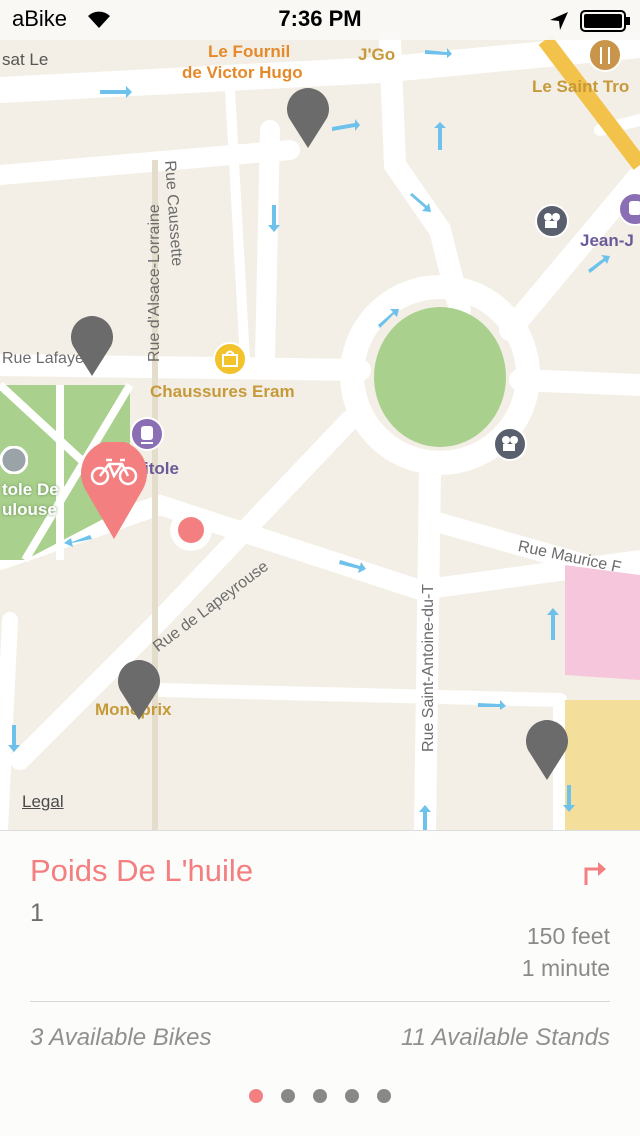  Describe the element at coordinates (222, 391) in the screenshot. I see `poi-chaussures-eram-label: Chaussures Eram` at that location.